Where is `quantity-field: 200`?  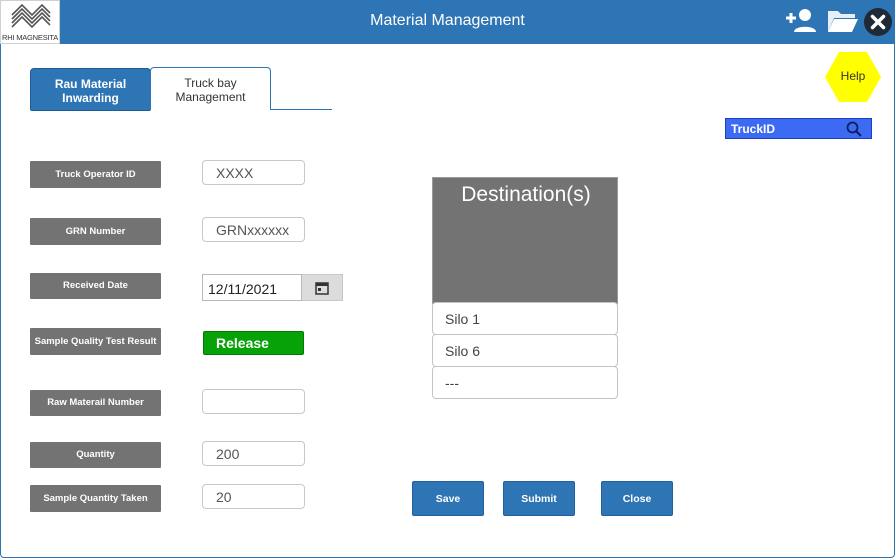 quantity-field: 200 is located at coordinates (253, 453).